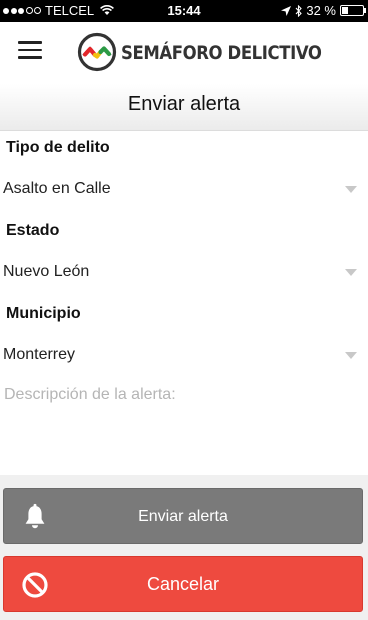  I want to click on status-right: 32 %, so click(323, 10).